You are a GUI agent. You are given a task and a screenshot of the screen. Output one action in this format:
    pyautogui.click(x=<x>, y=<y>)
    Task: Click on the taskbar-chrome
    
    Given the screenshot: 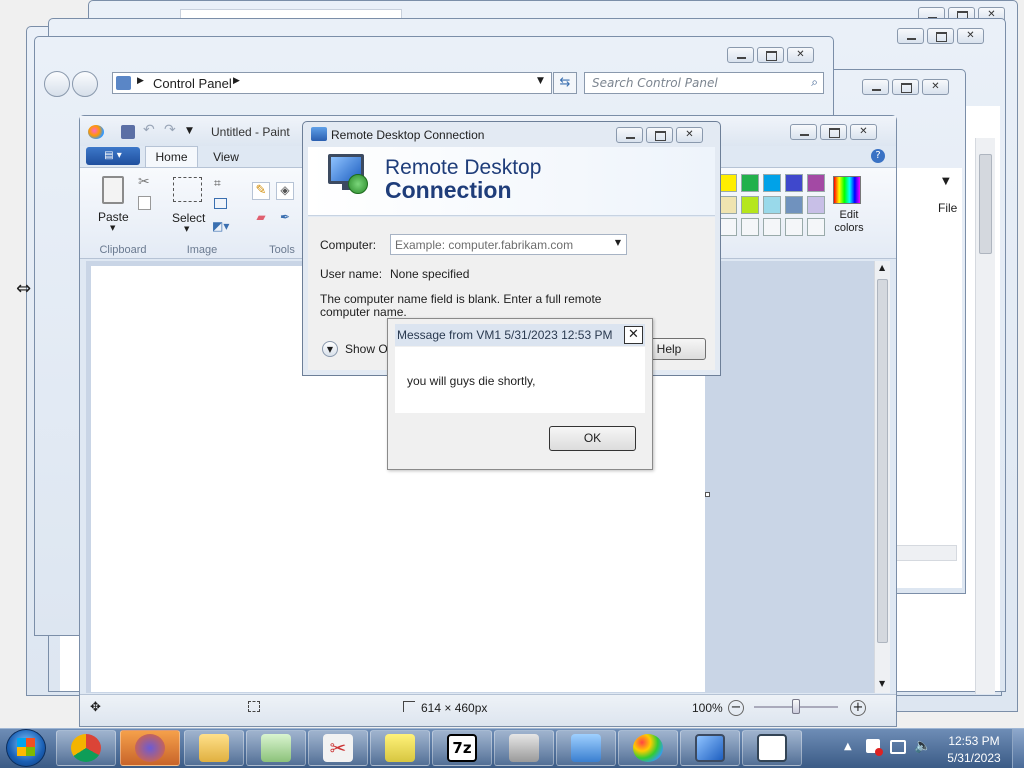 What is the action you would take?
    pyautogui.click(x=86, y=748)
    